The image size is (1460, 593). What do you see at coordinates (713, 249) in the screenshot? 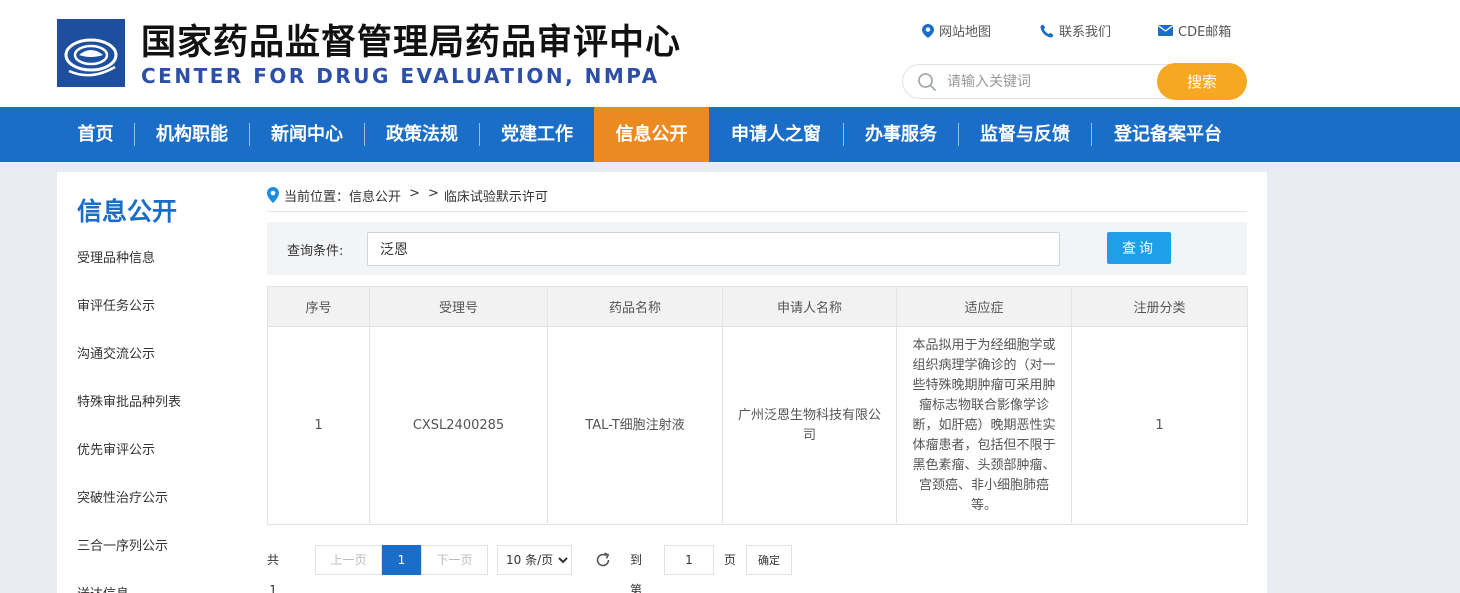
I see `query-input` at bounding box center [713, 249].